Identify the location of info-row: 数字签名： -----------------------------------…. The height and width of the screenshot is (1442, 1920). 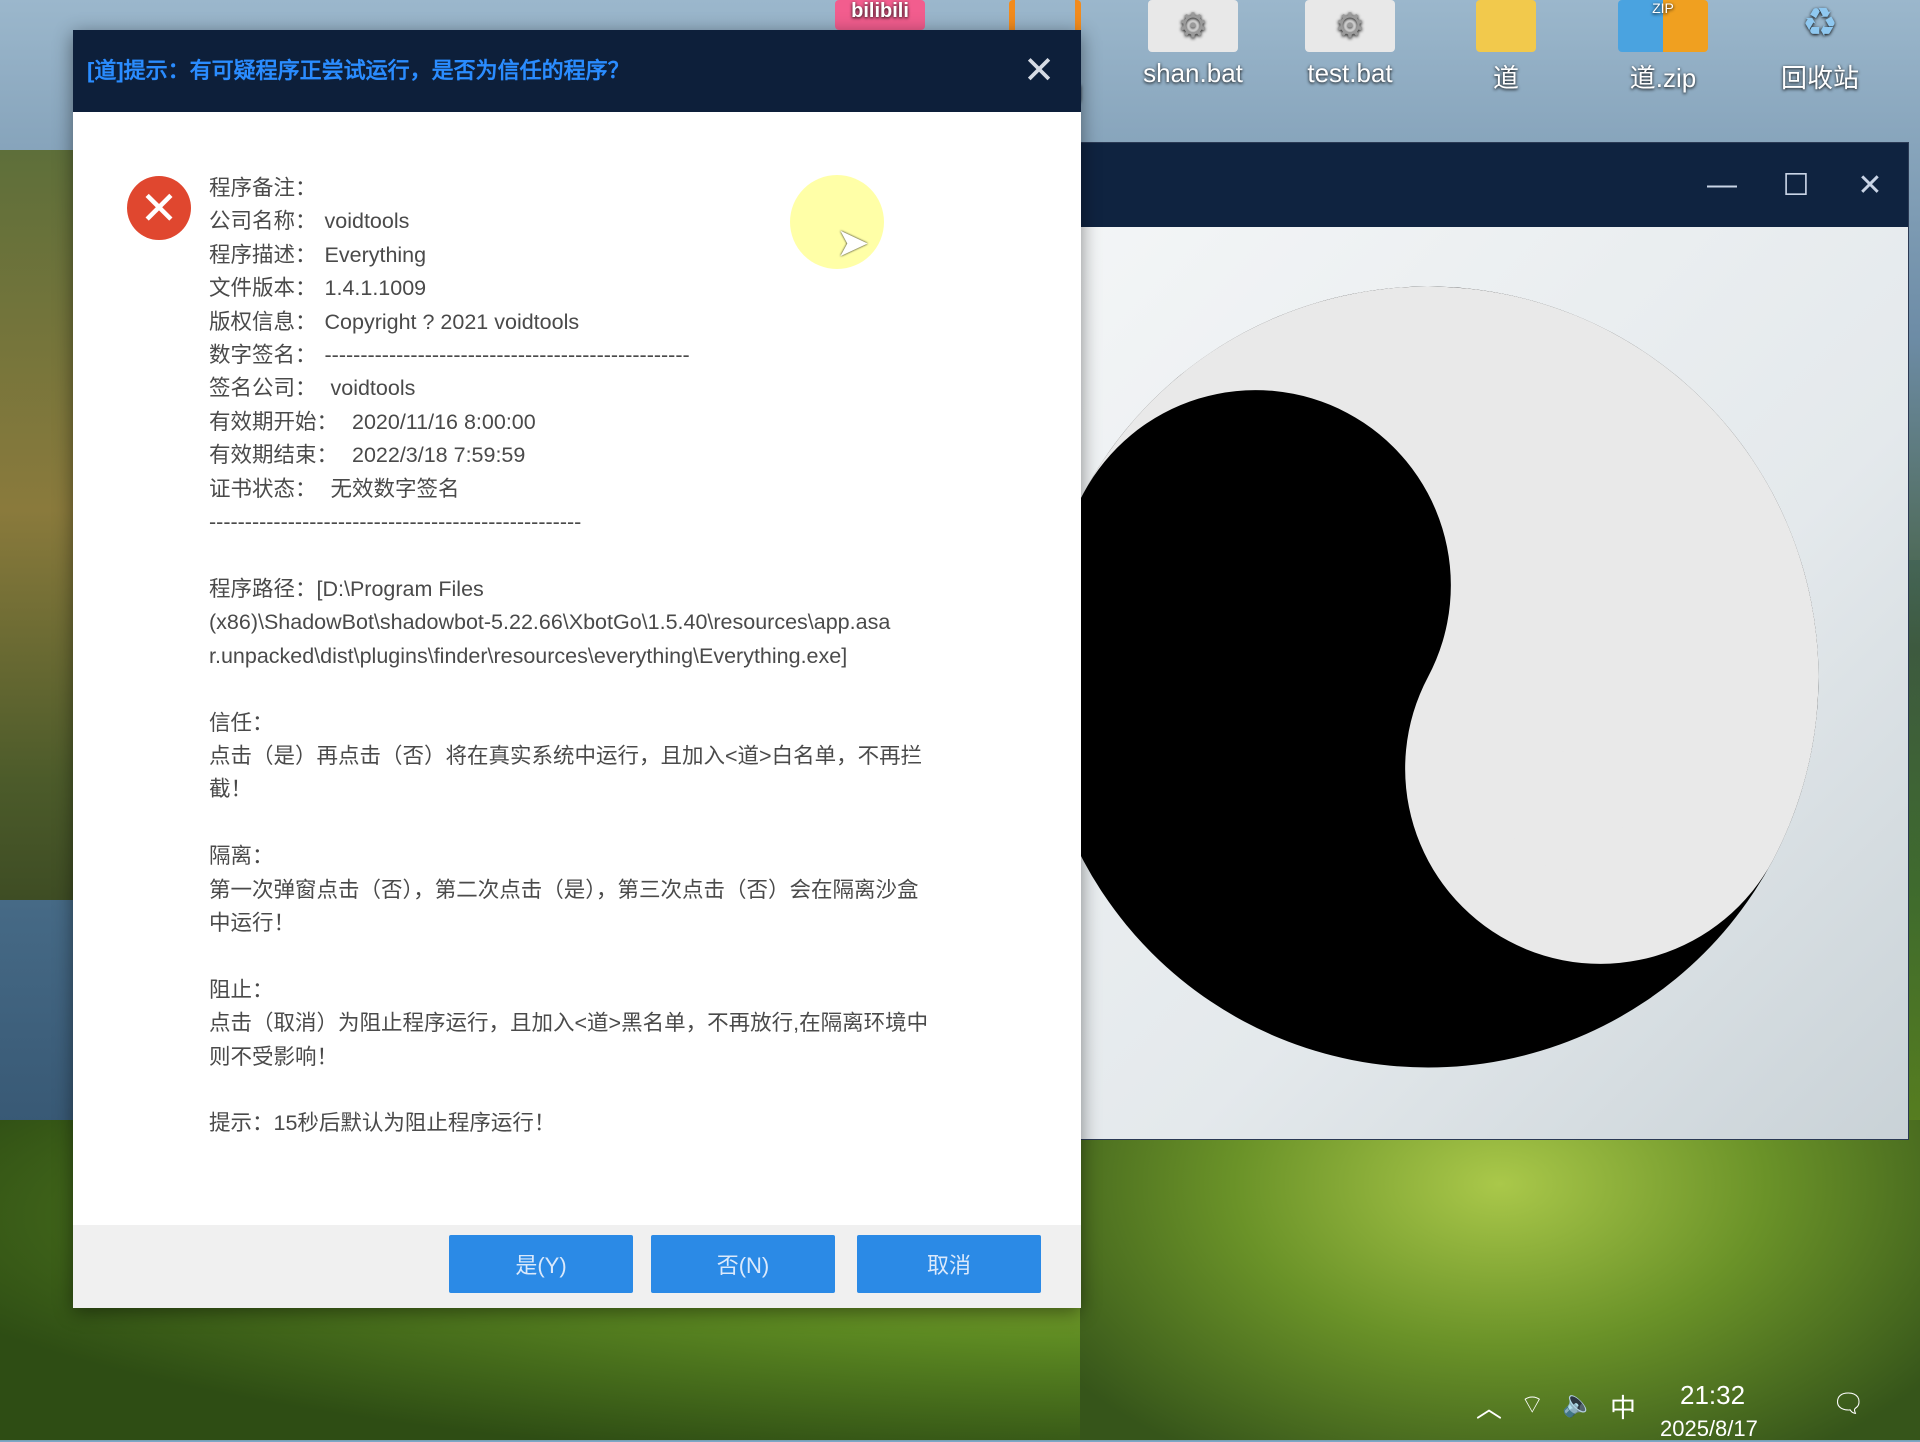
(449, 355).